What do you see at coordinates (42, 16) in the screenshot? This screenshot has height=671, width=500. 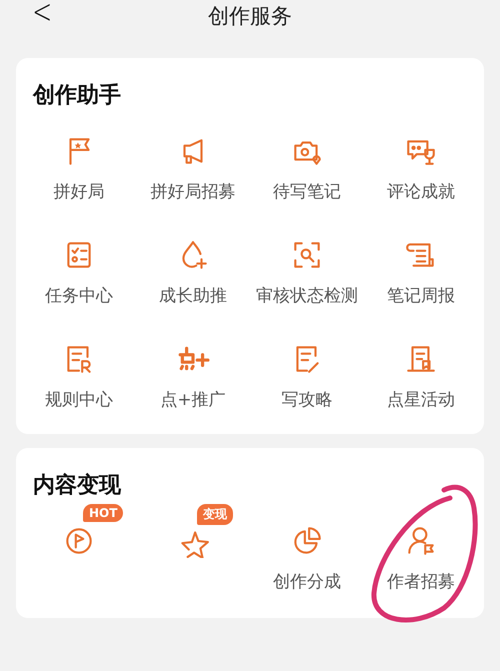 I see `back-button: <` at bounding box center [42, 16].